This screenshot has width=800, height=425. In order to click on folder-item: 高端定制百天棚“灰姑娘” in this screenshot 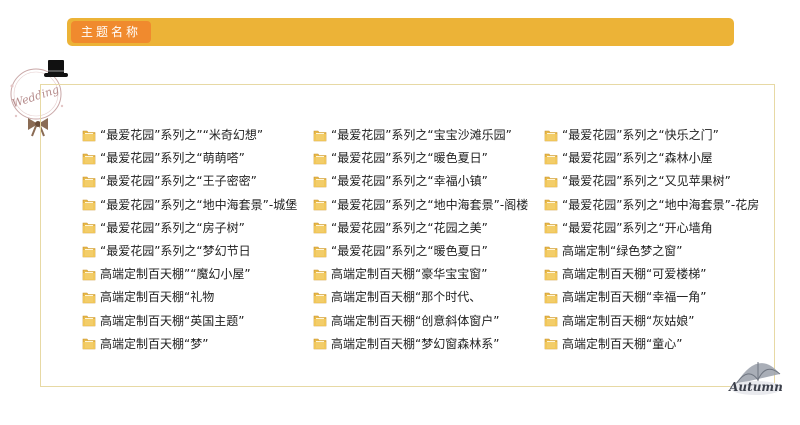, I will do `click(664, 320)`.